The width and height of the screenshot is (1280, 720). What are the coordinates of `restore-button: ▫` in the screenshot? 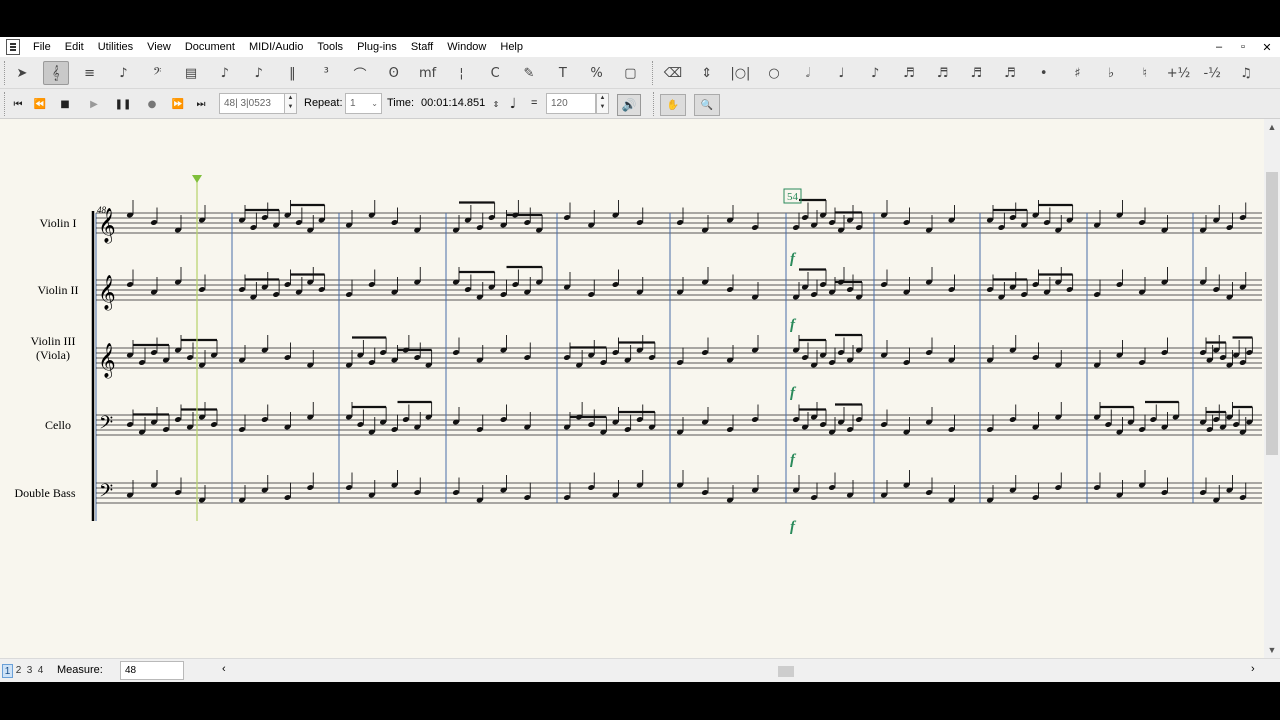 It's located at (1243, 47).